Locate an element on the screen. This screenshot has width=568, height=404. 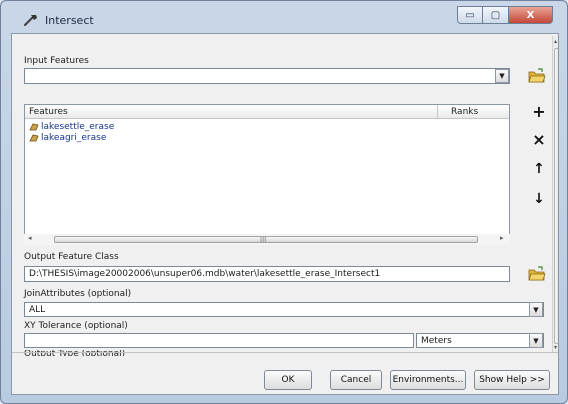
table-row: lakesettle_erase is located at coordinates (71, 126).